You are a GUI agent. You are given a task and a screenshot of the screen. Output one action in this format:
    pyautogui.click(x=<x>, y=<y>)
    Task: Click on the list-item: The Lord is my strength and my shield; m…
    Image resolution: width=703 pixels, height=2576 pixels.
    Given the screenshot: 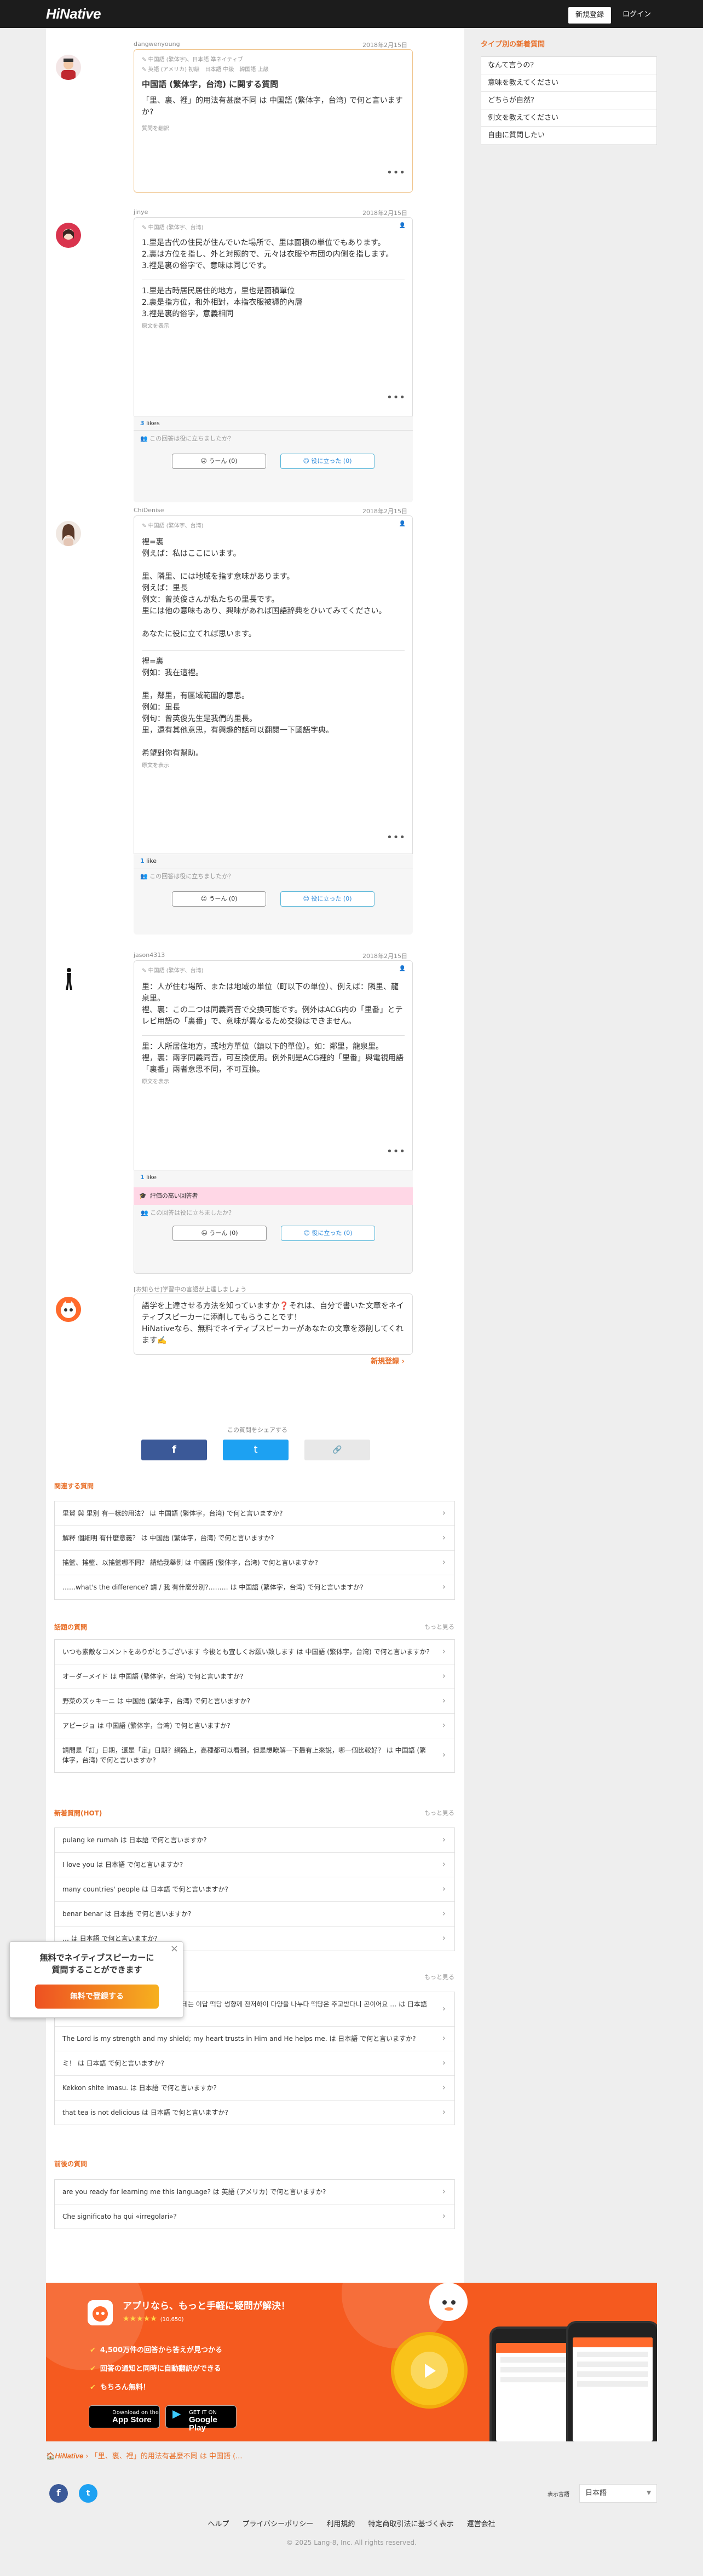 What is the action you would take?
    pyautogui.click(x=254, y=2039)
    